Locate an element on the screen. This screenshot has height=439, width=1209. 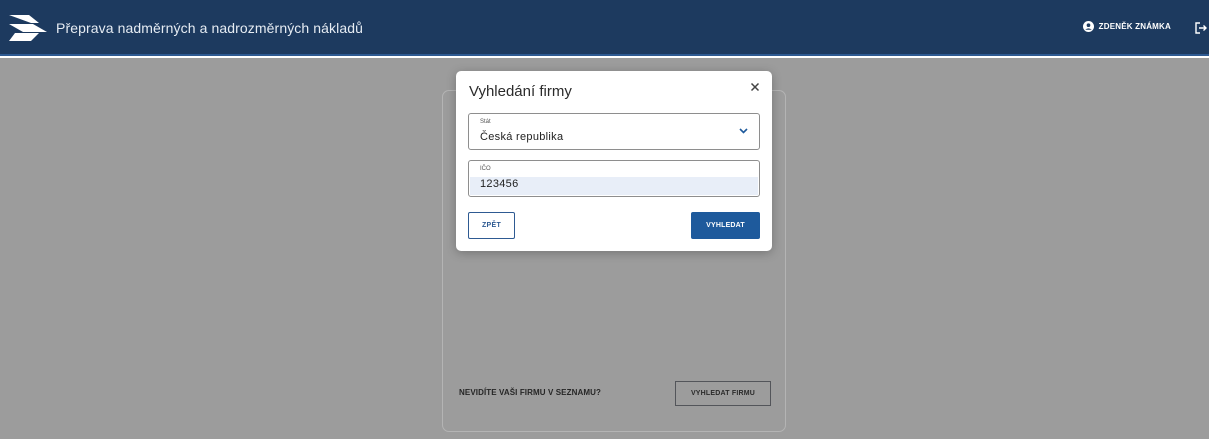
find-company-button: VYHLEDAT FIRMU is located at coordinates (723, 393).